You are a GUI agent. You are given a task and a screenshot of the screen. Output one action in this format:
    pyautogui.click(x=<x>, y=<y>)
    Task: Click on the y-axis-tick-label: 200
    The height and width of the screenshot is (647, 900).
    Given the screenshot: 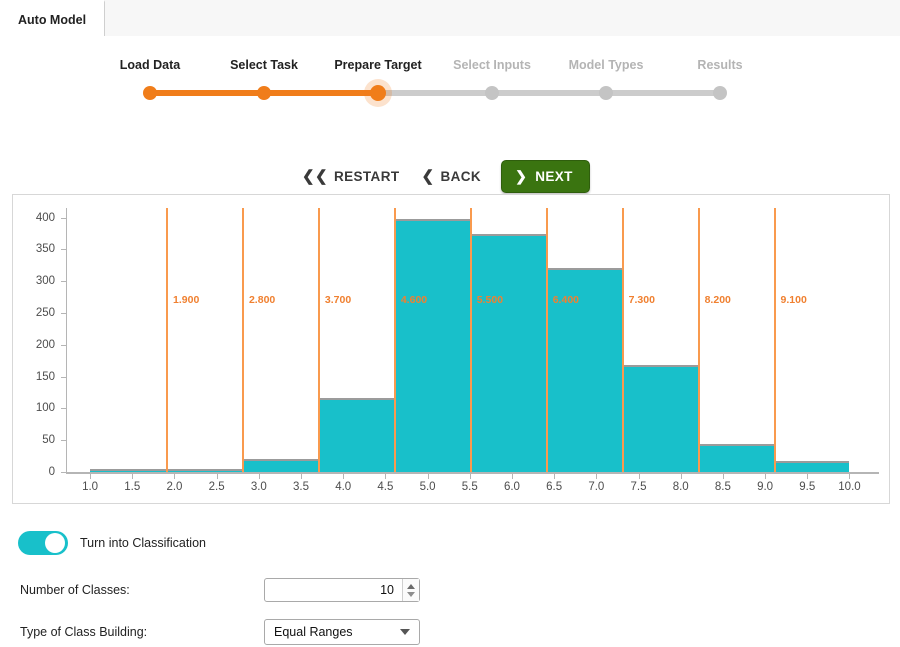 What is the action you would take?
    pyautogui.click(x=45, y=344)
    